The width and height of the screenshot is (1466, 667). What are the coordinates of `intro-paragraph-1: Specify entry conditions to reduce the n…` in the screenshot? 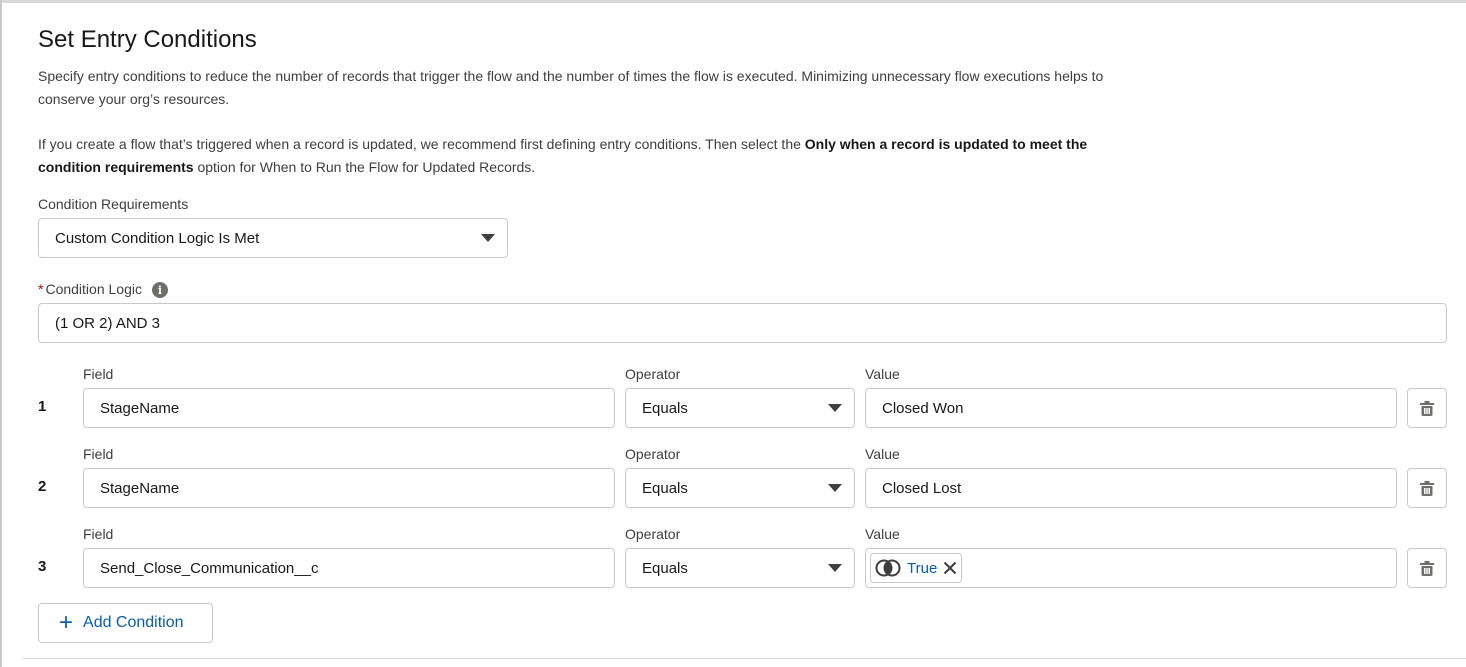 It's located at (571, 87).